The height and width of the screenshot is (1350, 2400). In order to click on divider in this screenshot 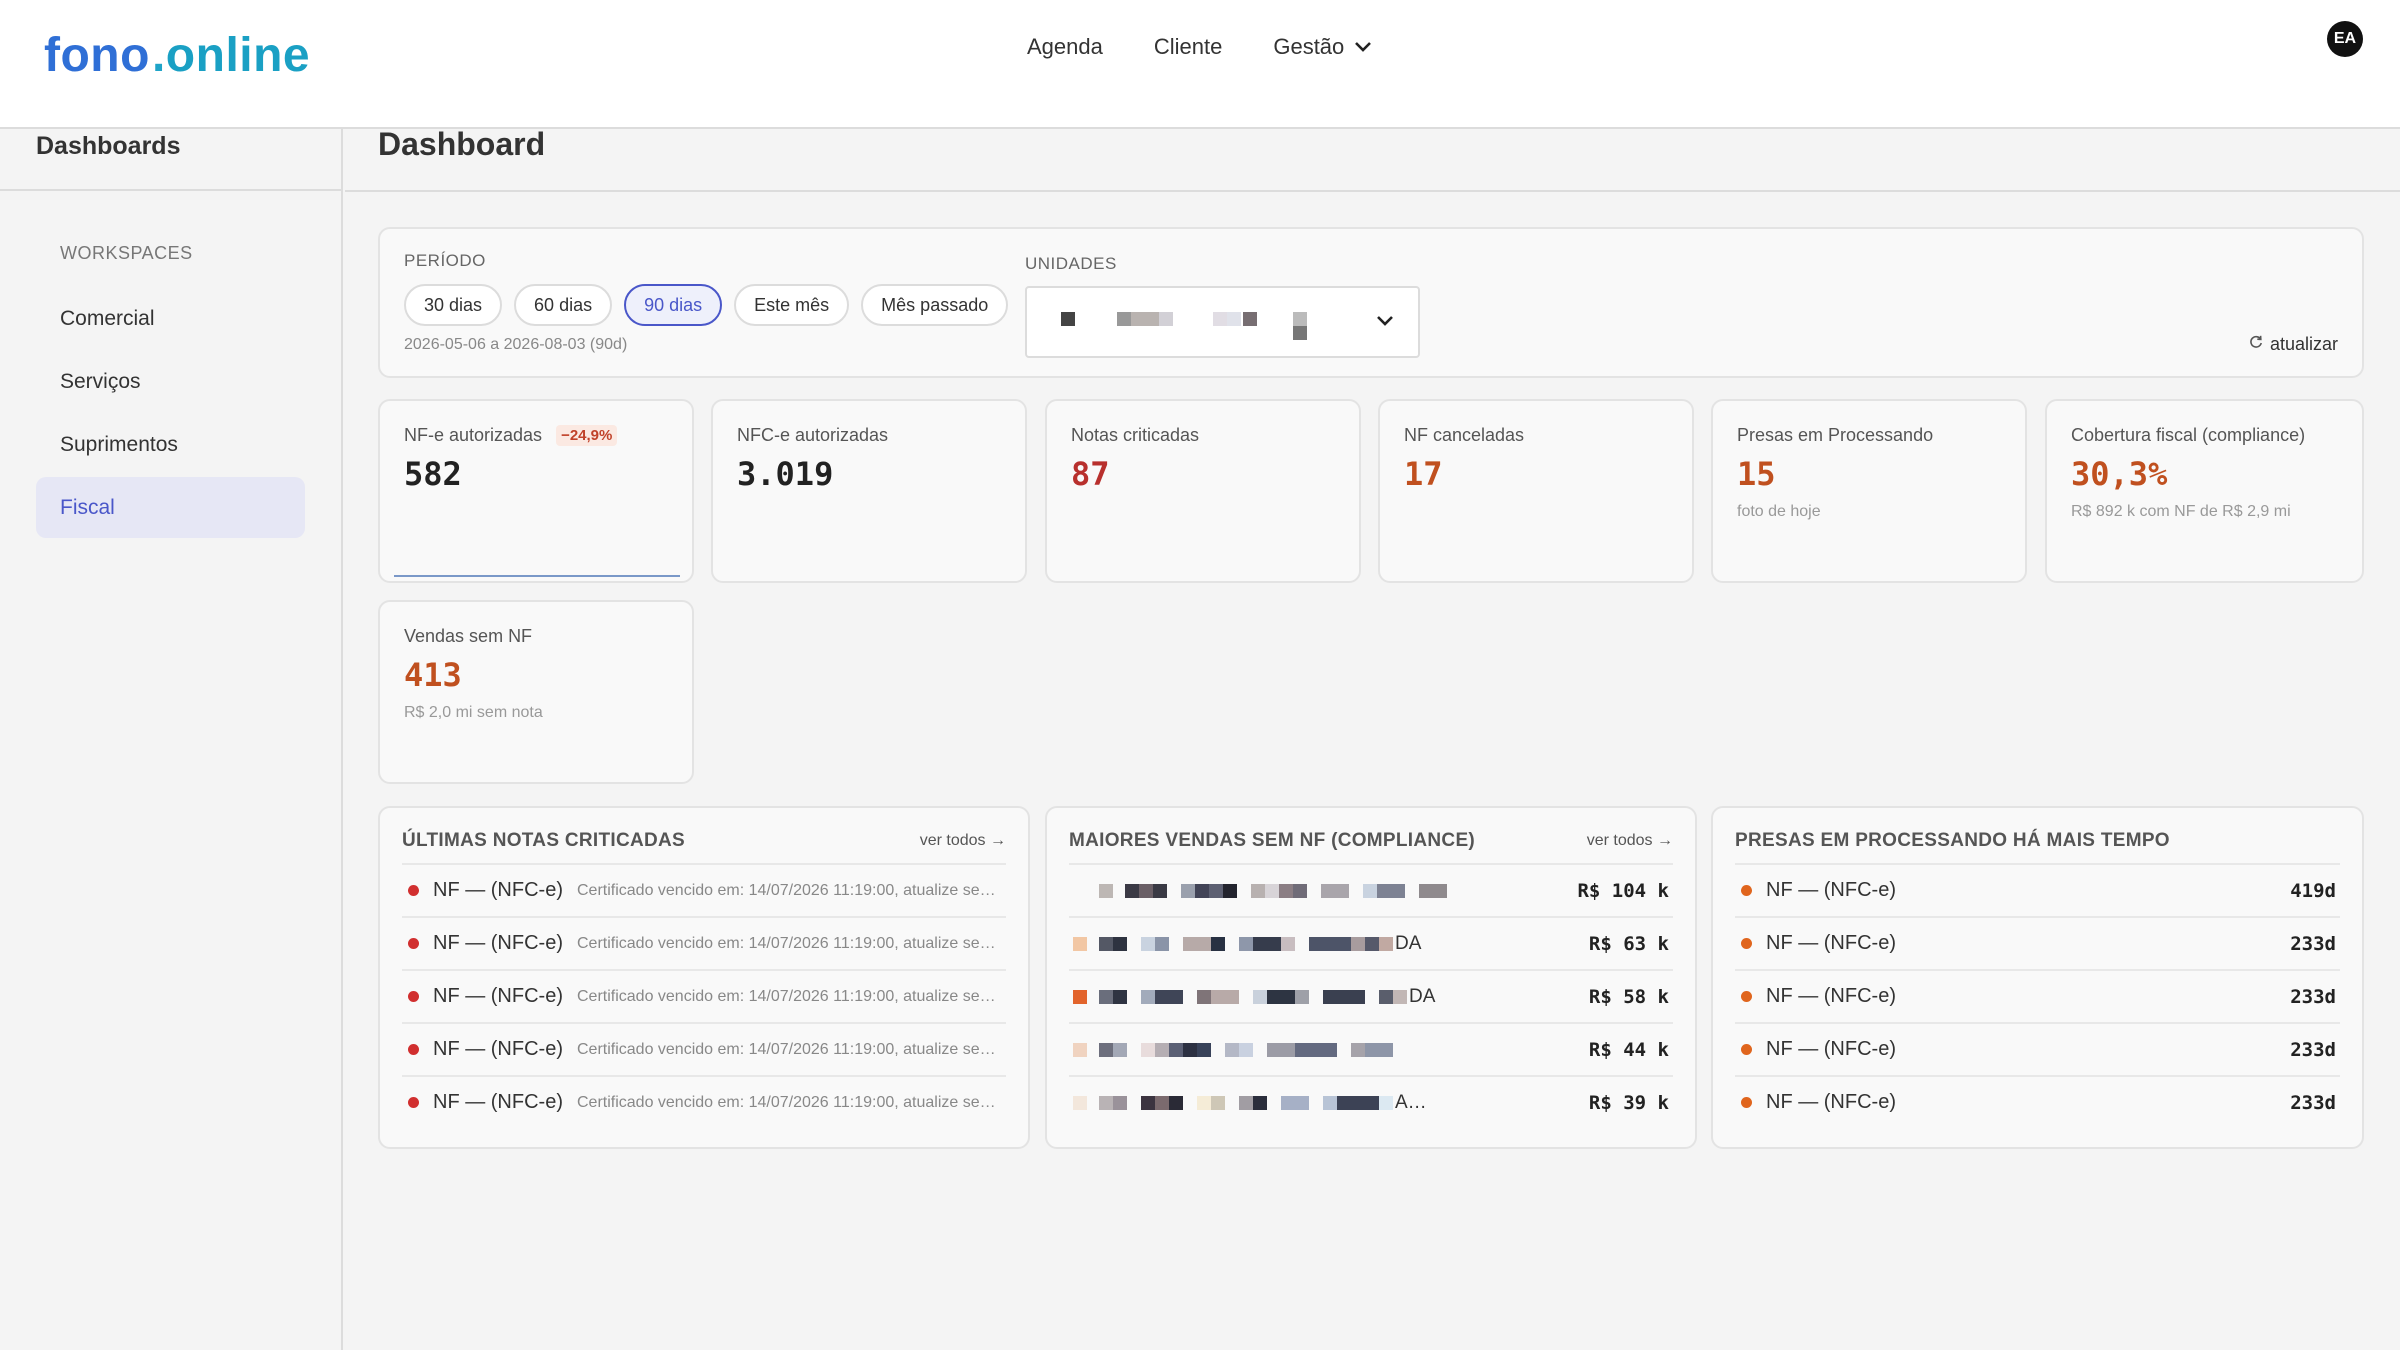, I will do `click(1372, 191)`.